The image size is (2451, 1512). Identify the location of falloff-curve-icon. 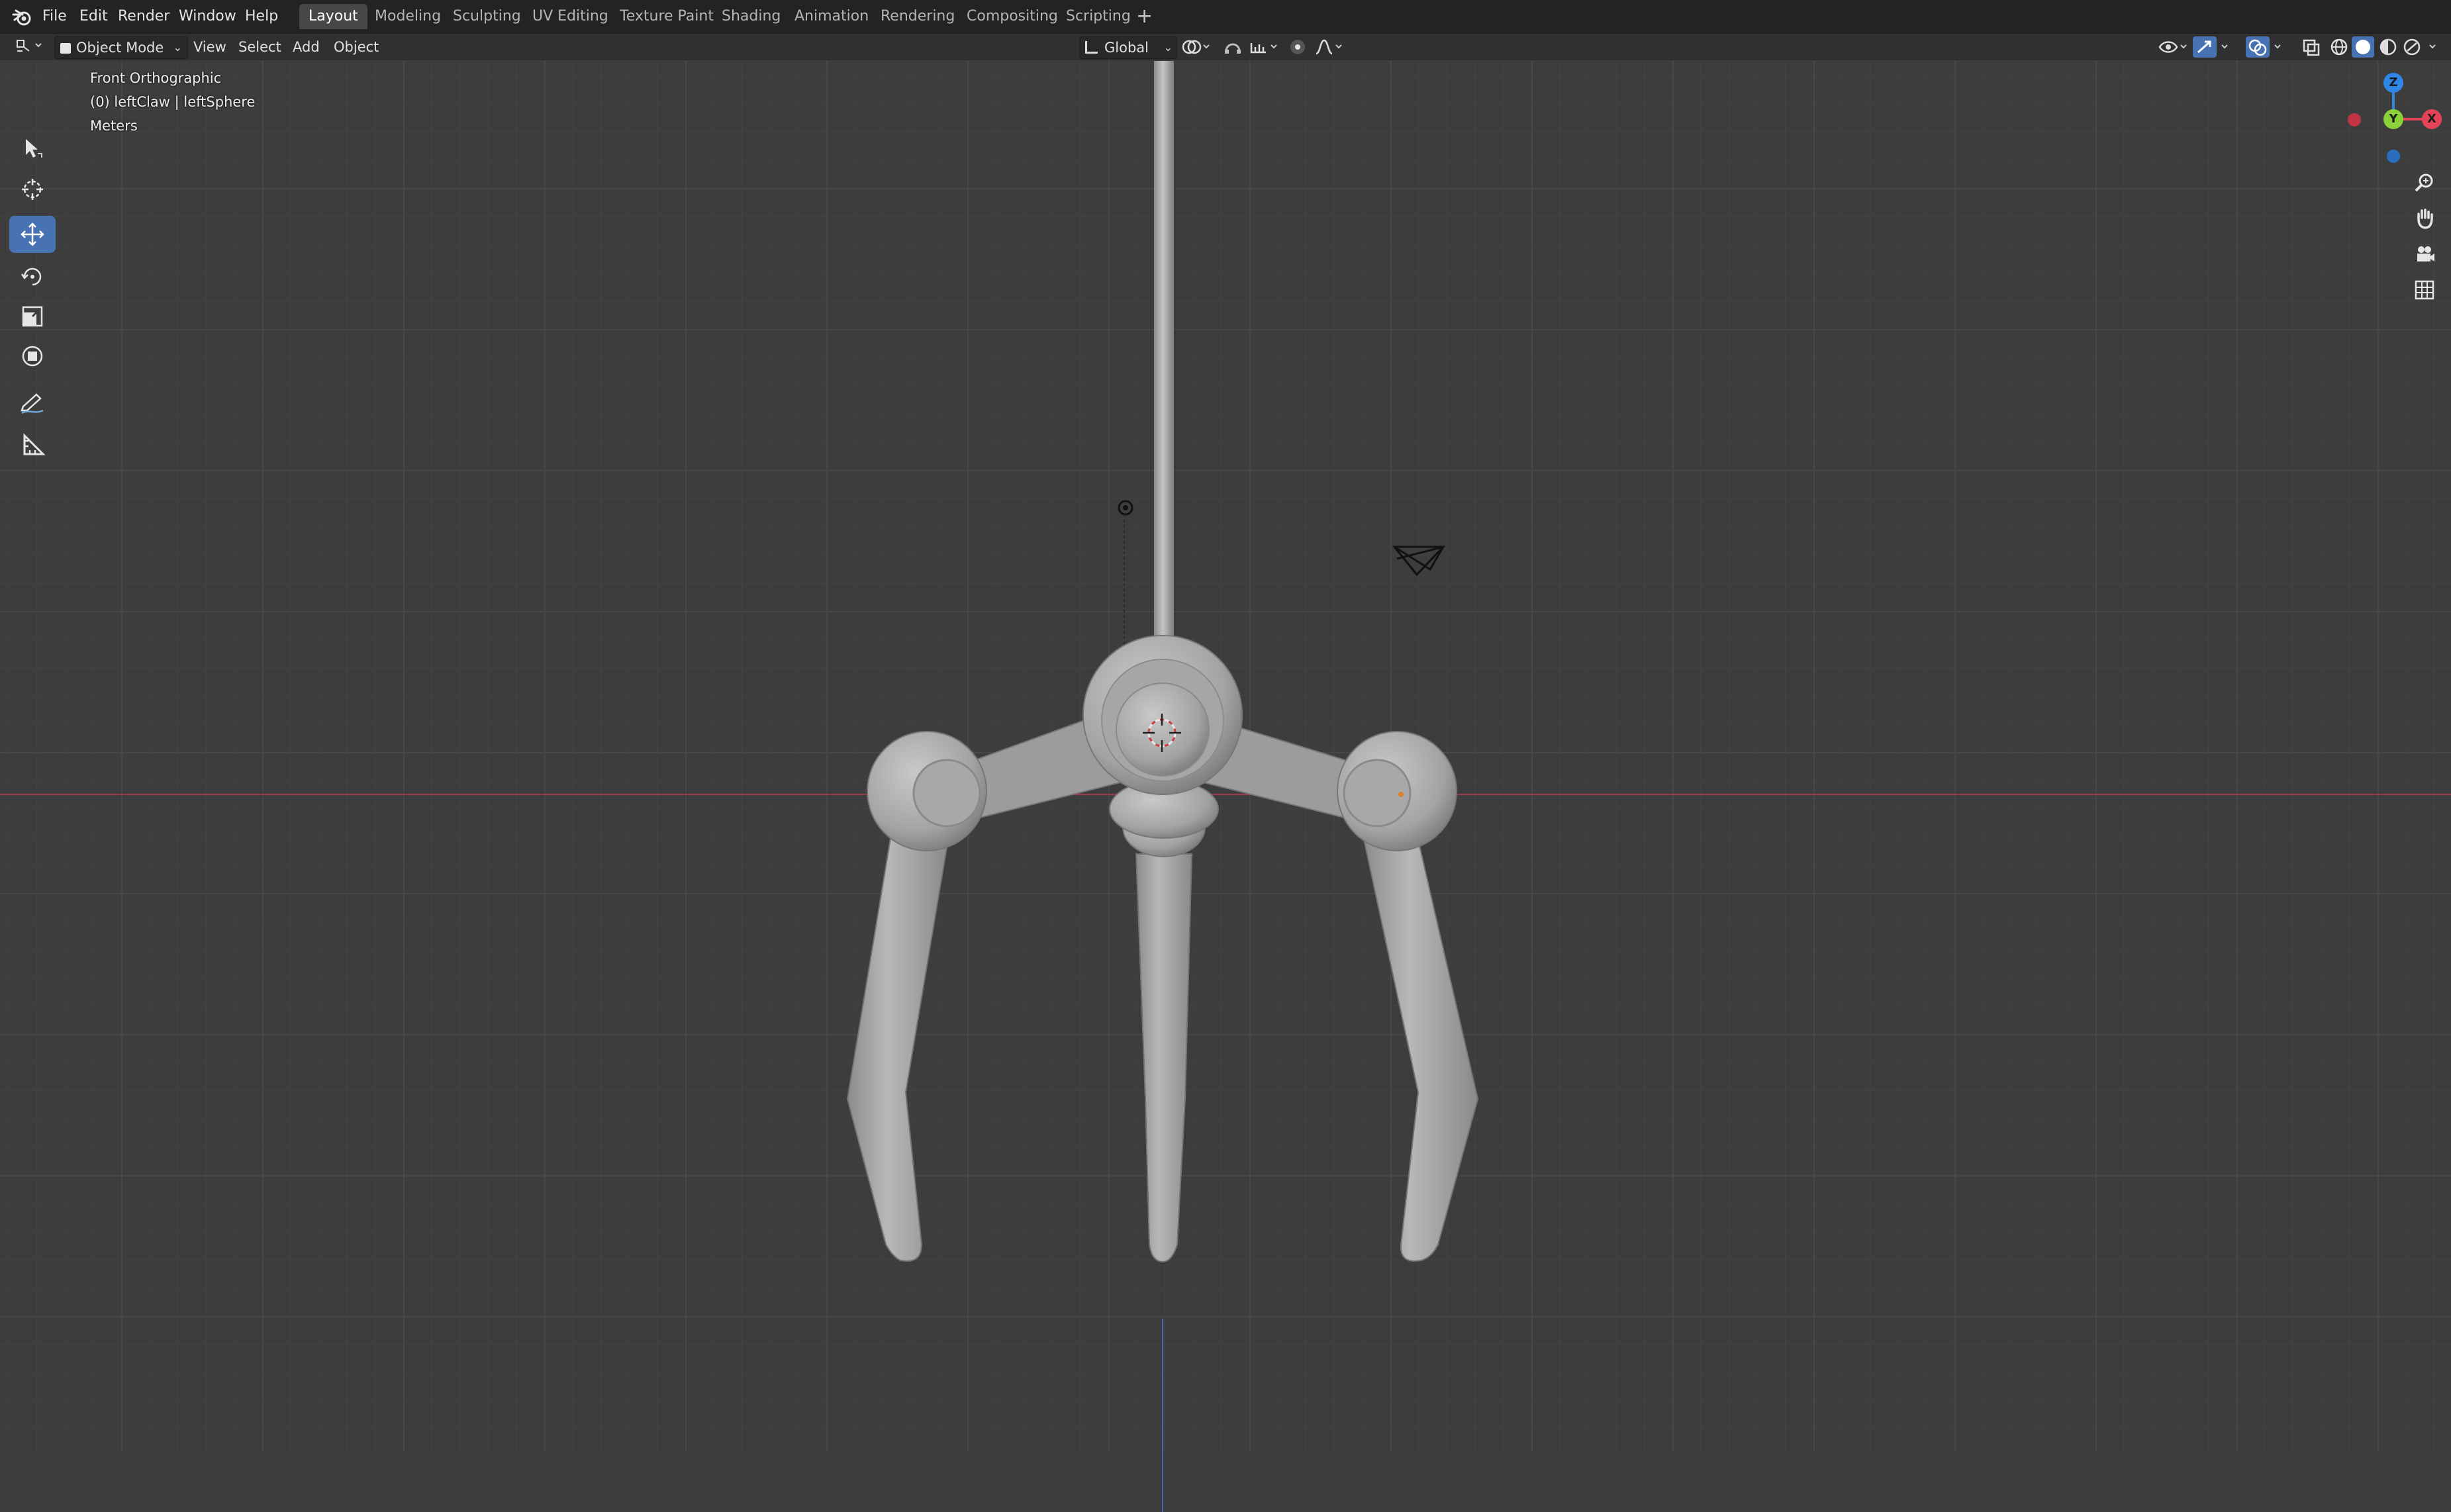
(1330, 47).